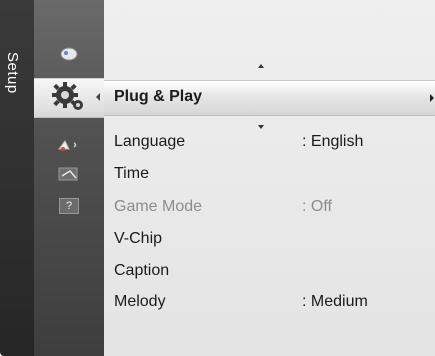 The height and width of the screenshot is (356, 435). I want to click on menu-item-melody: Melody, so click(140, 302).